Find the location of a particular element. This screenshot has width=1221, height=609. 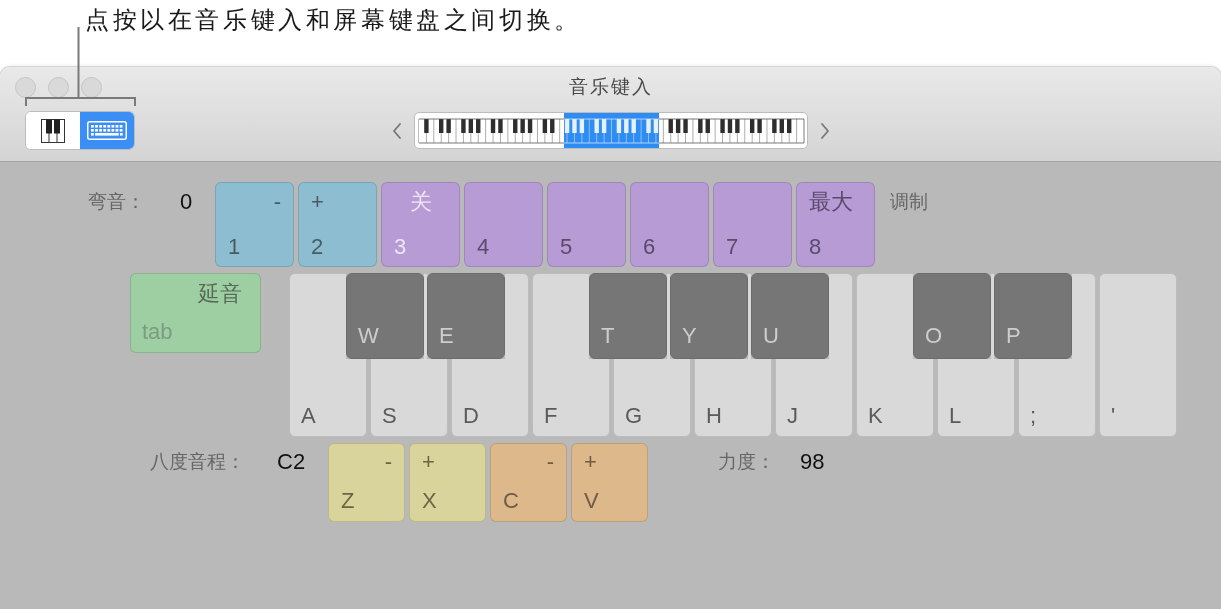

range-highlight is located at coordinates (611, 130).